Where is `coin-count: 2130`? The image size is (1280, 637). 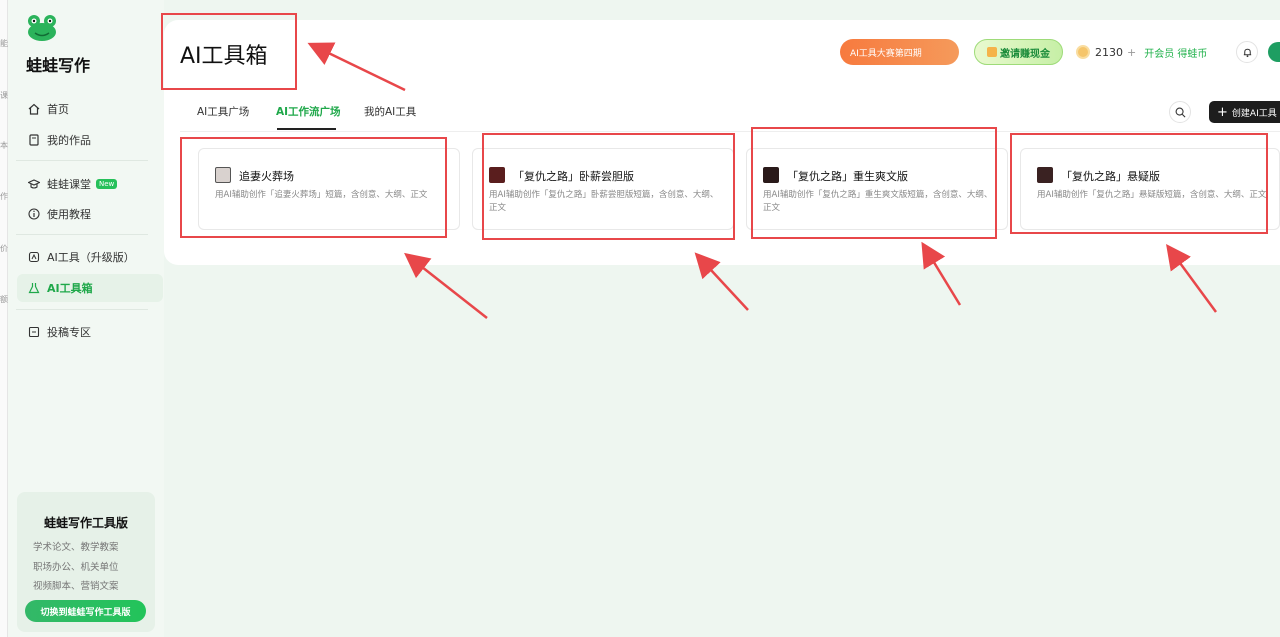
coin-count: 2130 is located at coordinates (1109, 52).